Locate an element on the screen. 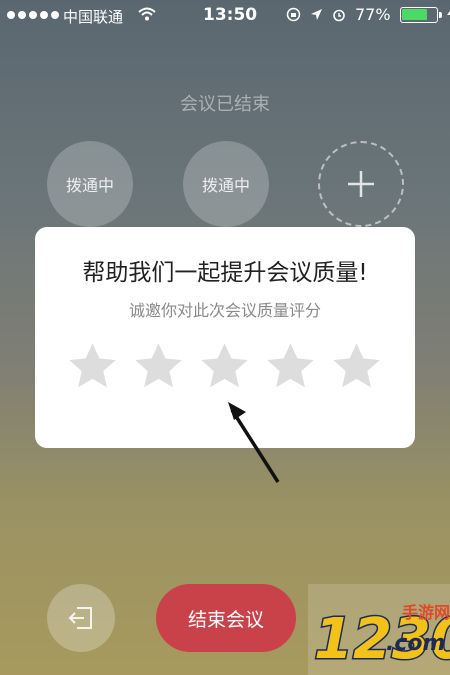  alarm-icon is located at coordinates (339, 15).